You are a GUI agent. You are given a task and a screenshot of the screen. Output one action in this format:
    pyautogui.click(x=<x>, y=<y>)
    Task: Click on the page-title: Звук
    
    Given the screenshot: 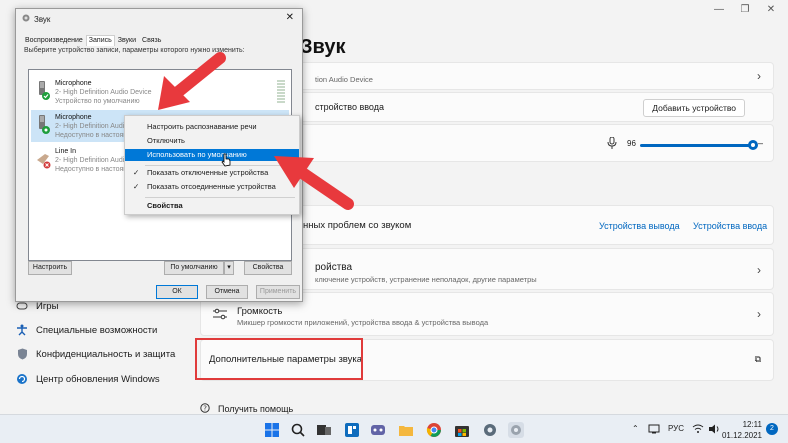 What is the action you would take?
    pyautogui.click(x=323, y=47)
    